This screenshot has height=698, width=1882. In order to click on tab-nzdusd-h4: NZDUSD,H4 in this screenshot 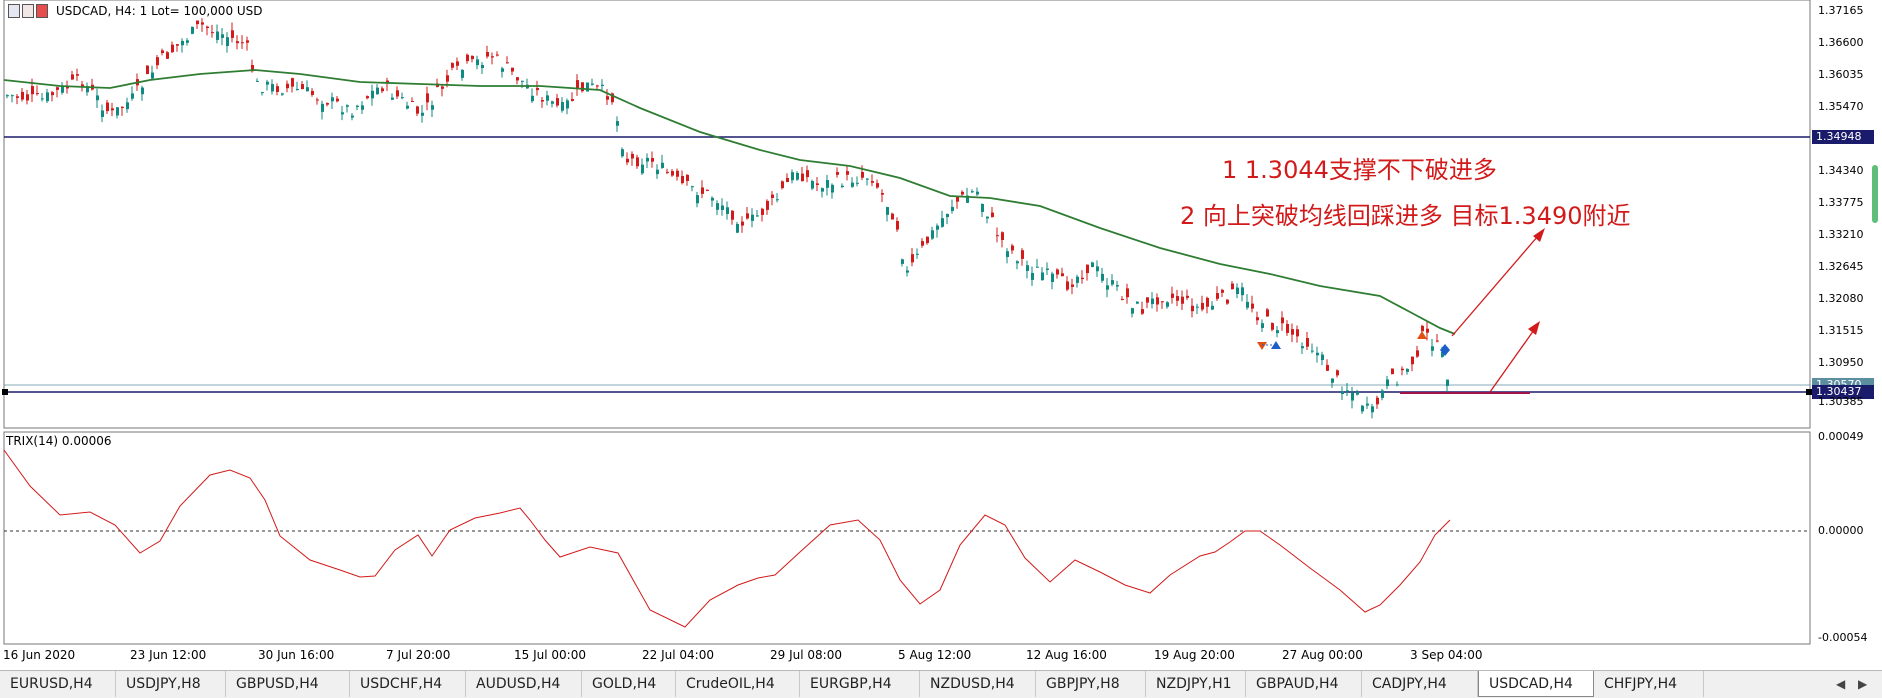, I will do `click(978, 684)`.